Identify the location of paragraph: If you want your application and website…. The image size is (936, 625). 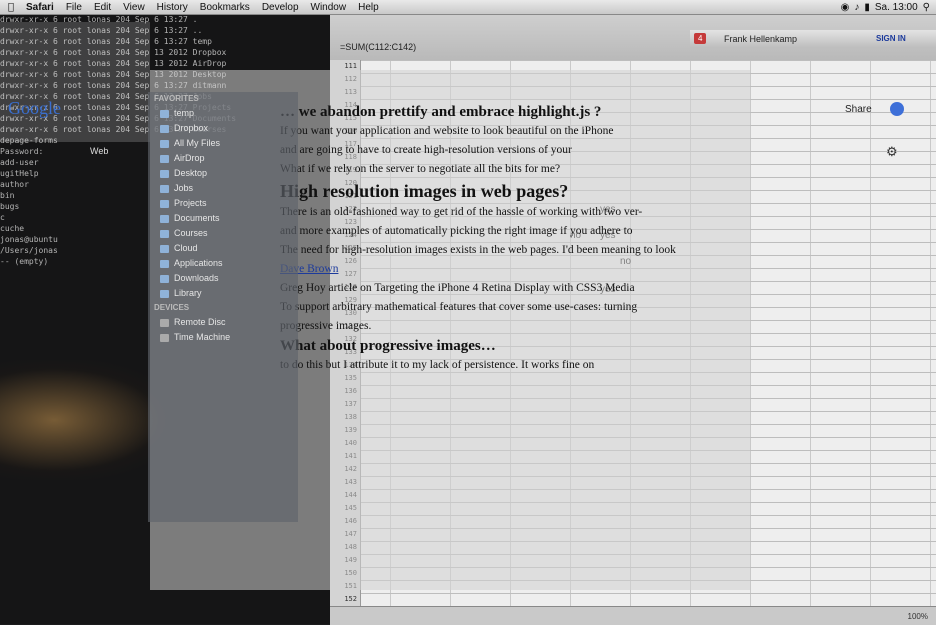
(447, 131).